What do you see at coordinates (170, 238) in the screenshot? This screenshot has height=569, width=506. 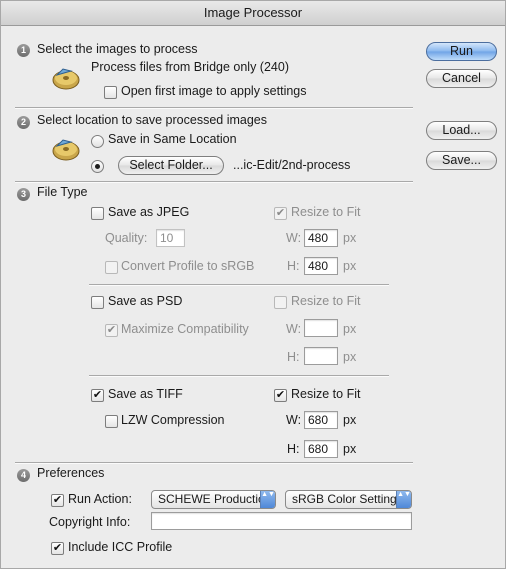 I see `jpeg-quality-input: 10` at bounding box center [170, 238].